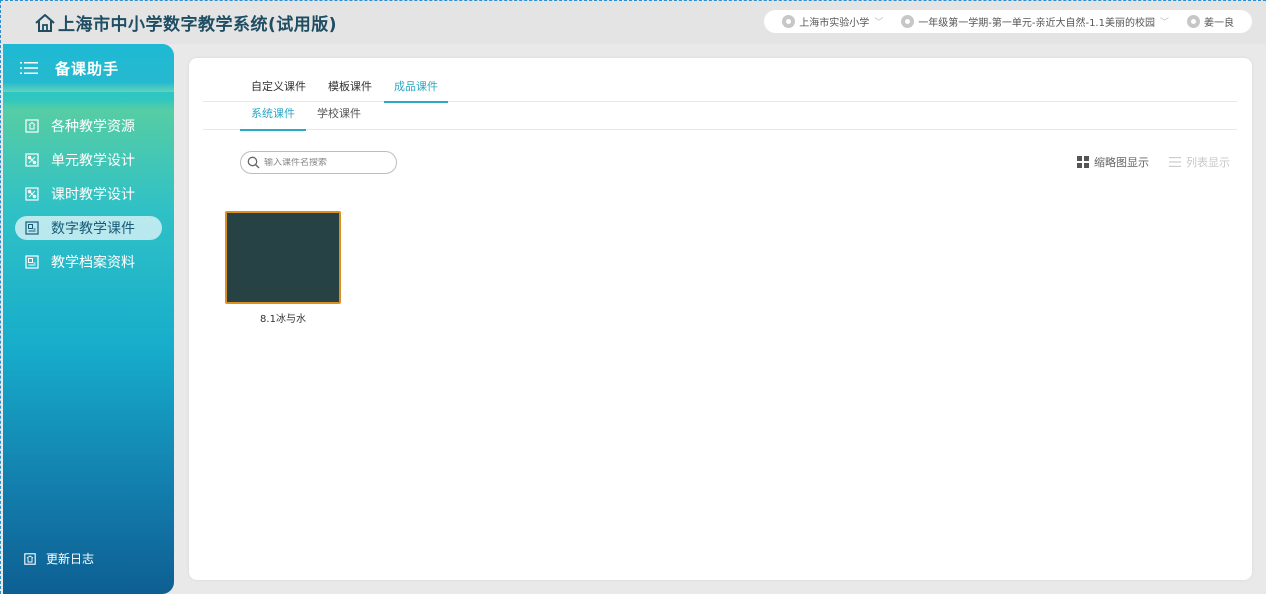 The image size is (1266, 594). What do you see at coordinates (32, 126) in the screenshot?
I see `resource-icon` at bounding box center [32, 126].